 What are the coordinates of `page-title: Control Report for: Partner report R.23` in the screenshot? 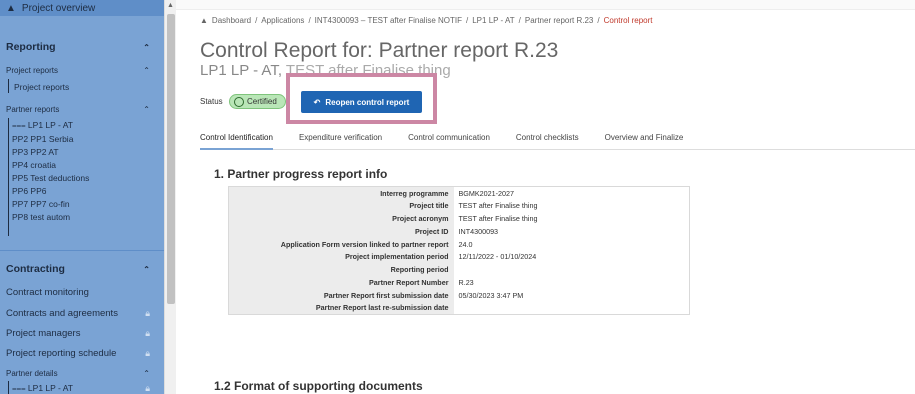 It's located at (379, 50).